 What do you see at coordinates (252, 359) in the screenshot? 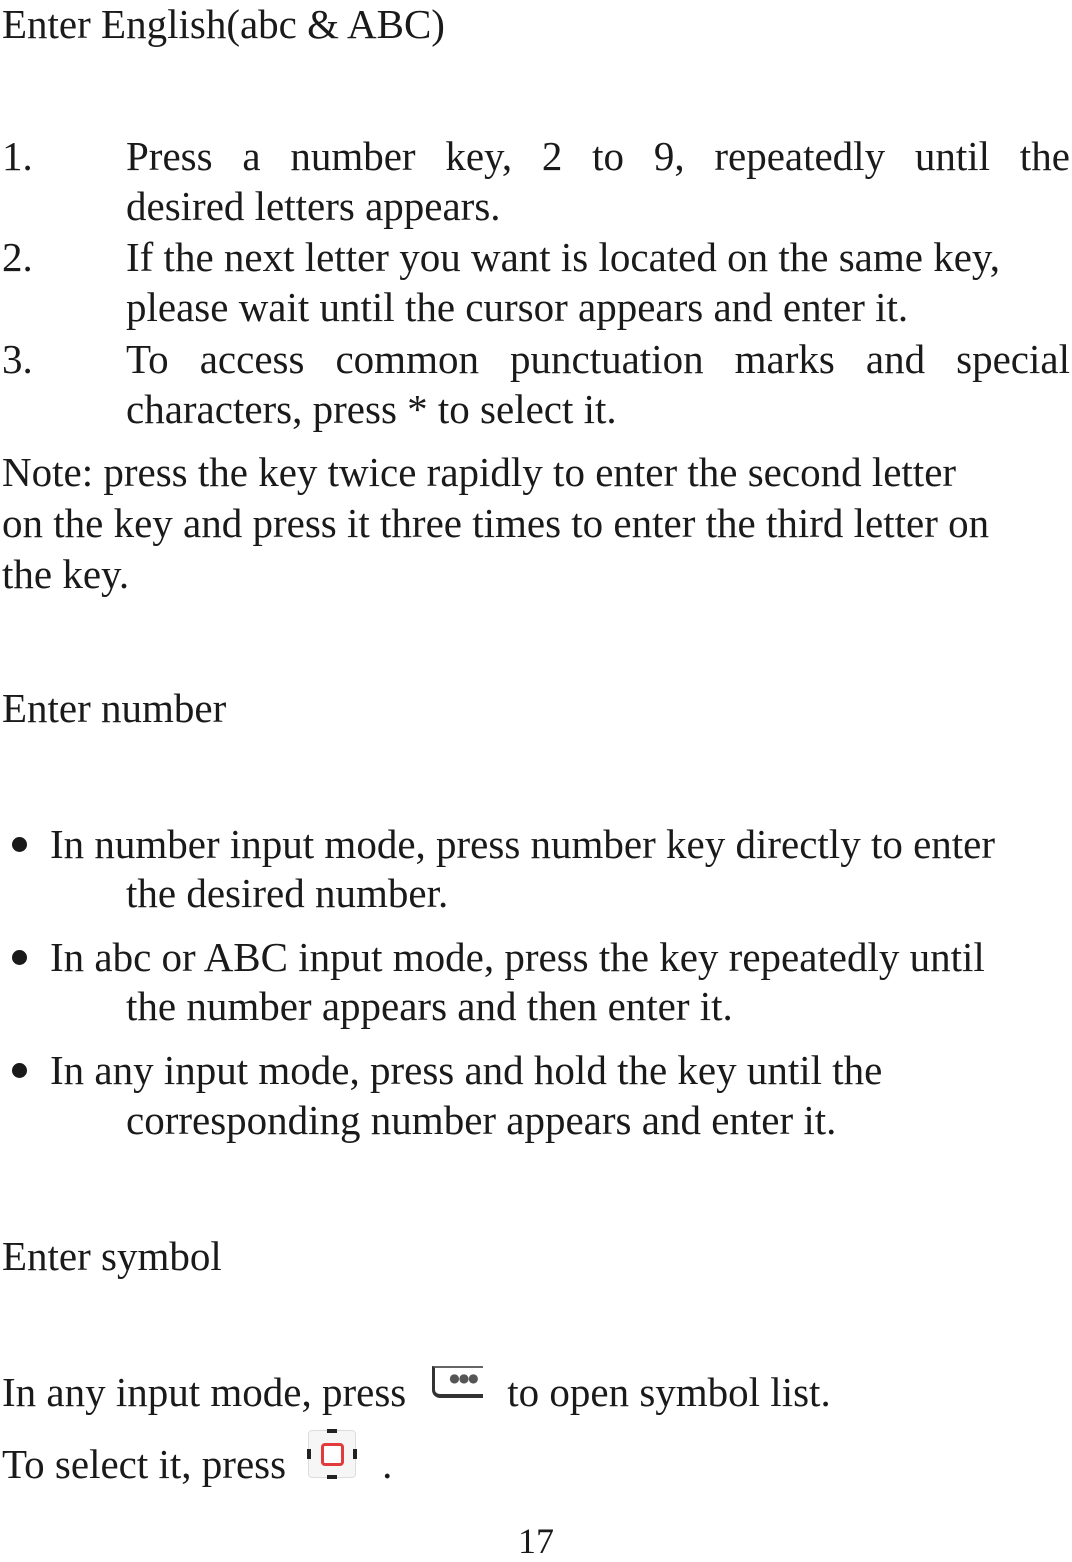
I see `word: access` at bounding box center [252, 359].